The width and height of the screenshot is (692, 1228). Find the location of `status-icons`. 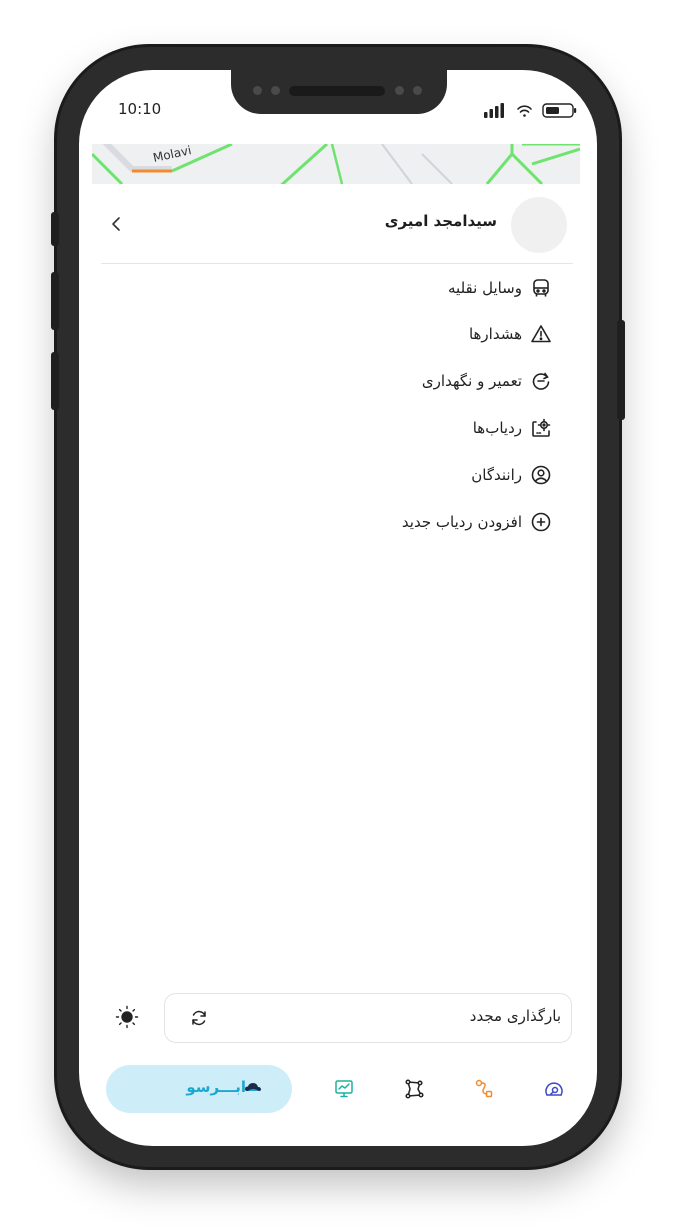

status-icons is located at coordinates (532, 110).